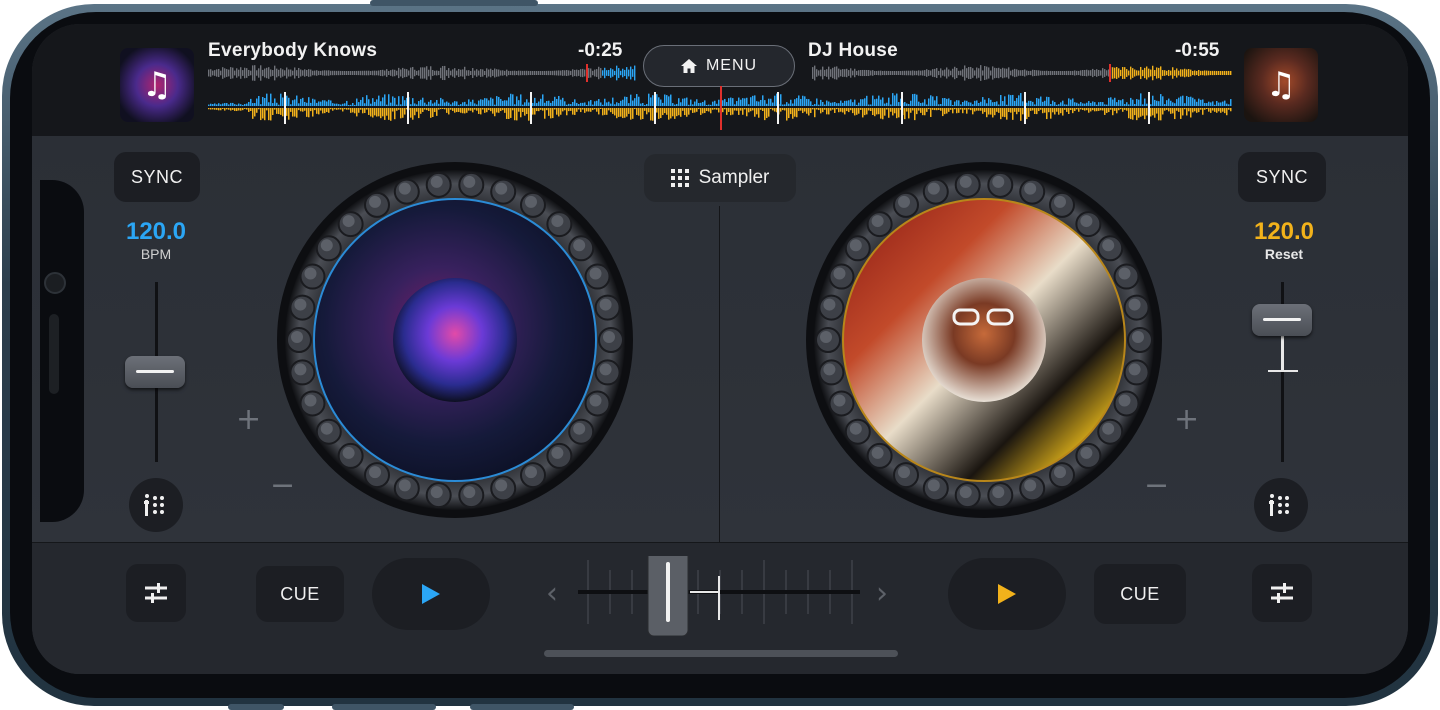  What do you see at coordinates (293, 50) in the screenshot?
I see `left-track-title: Everybody Knows` at bounding box center [293, 50].